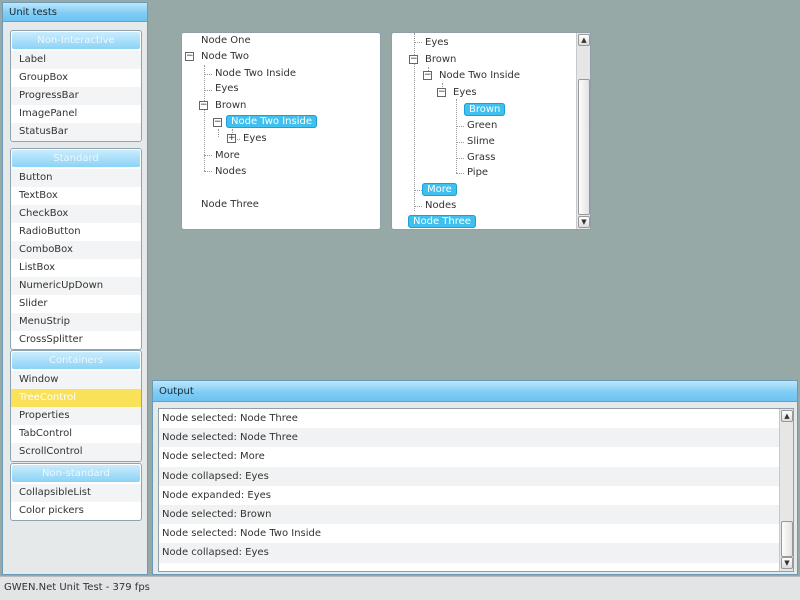  I want to click on node-label: Grass, so click(481, 157).